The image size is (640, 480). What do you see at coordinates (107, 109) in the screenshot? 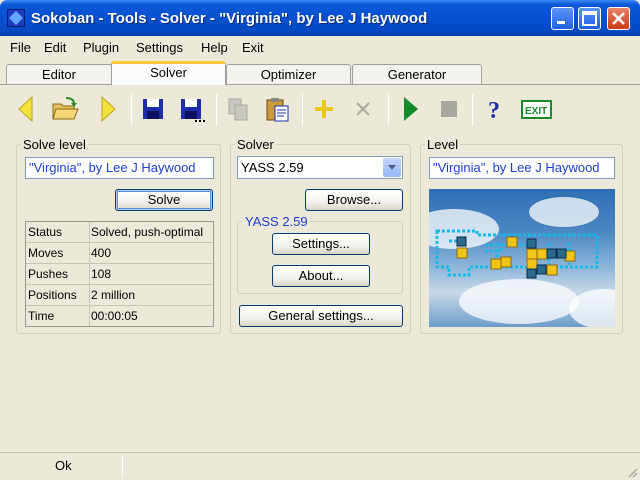
I see `forward-arrow-icon` at bounding box center [107, 109].